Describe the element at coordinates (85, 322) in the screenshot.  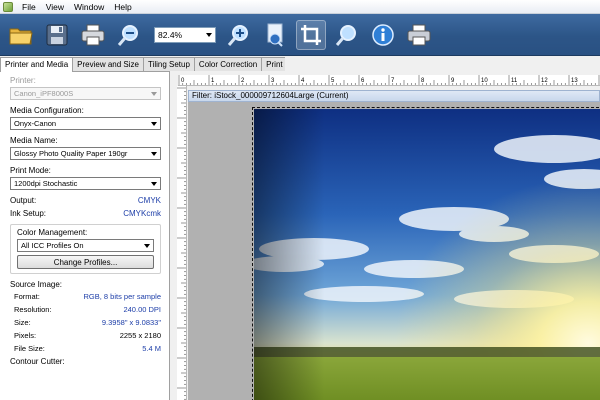
I see `size-row: Size: 9.3958" x 9.0833"` at that location.